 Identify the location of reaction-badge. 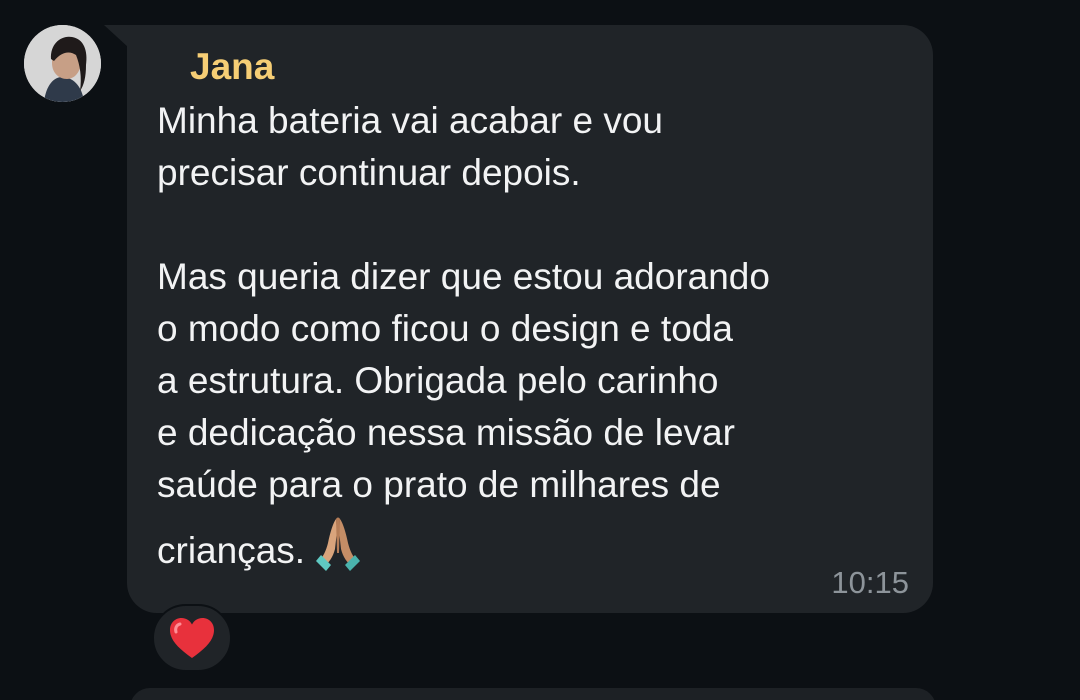
(192, 638).